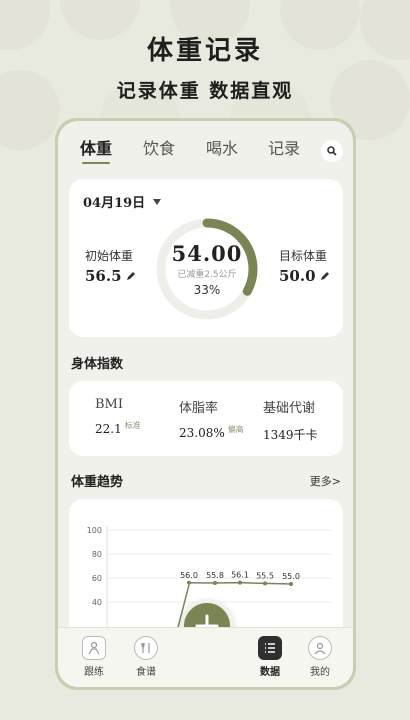  What do you see at coordinates (325, 481) in the screenshot?
I see `more-link: 更多>` at bounding box center [325, 481].